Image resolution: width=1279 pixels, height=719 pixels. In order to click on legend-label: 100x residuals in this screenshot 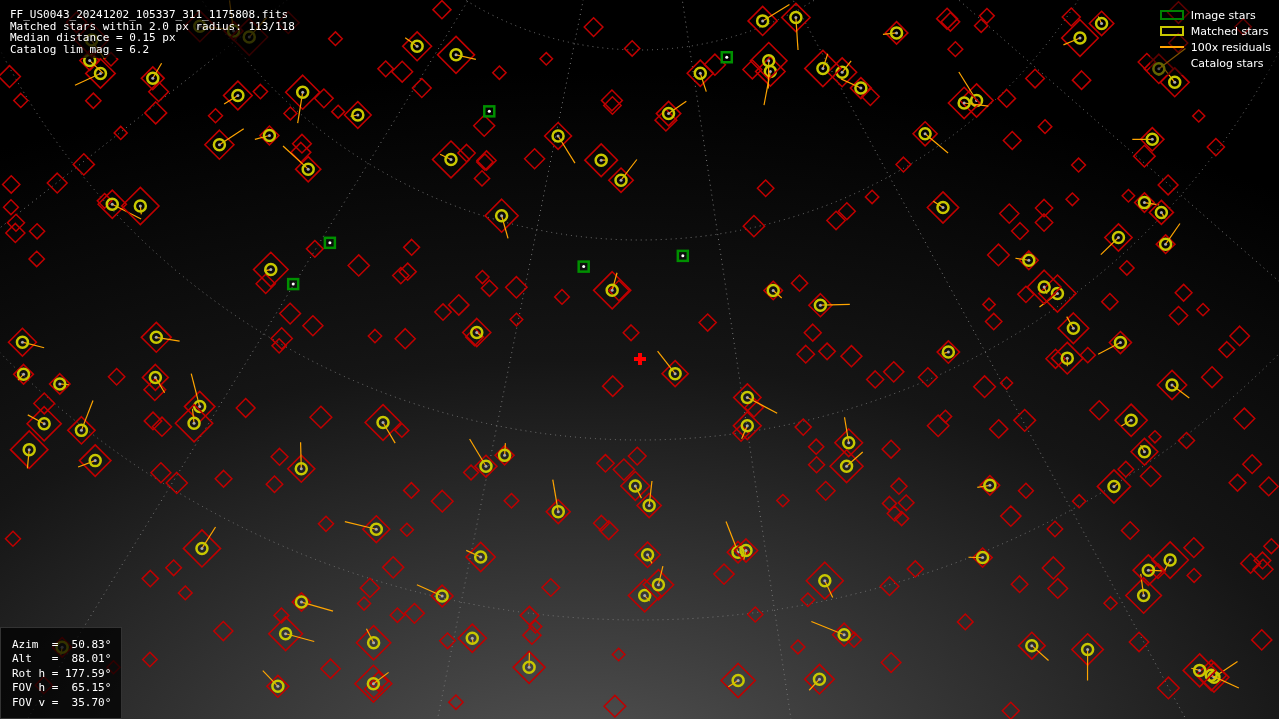, I will do `click(1230, 47)`.